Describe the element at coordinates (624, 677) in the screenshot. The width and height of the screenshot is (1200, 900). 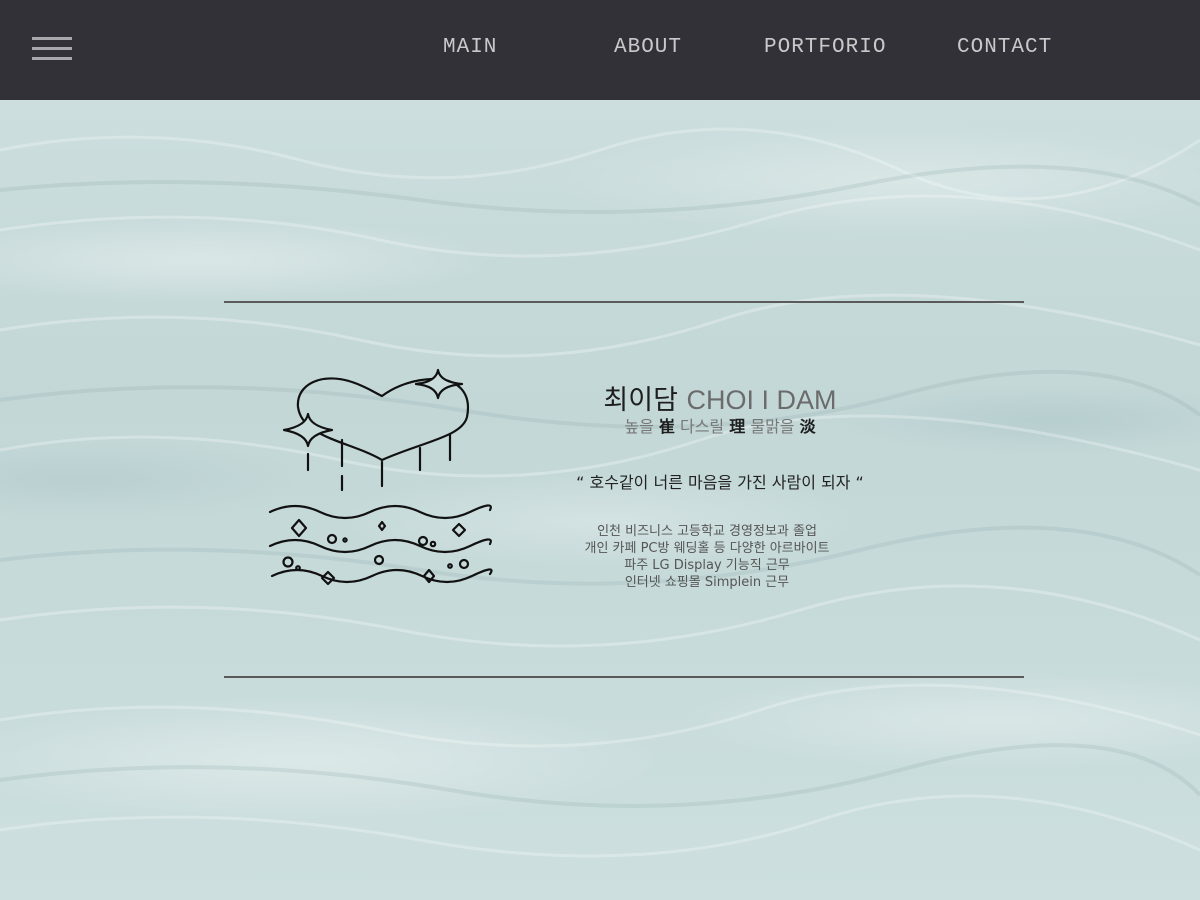
I see `bottom-divider` at that location.